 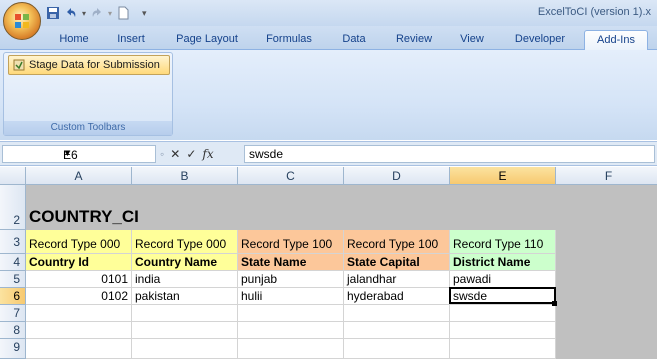 What do you see at coordinates (207, 40) in the screenshot?
I see `tab-page-layout: Page Layout` at bounding box center [207, 40].